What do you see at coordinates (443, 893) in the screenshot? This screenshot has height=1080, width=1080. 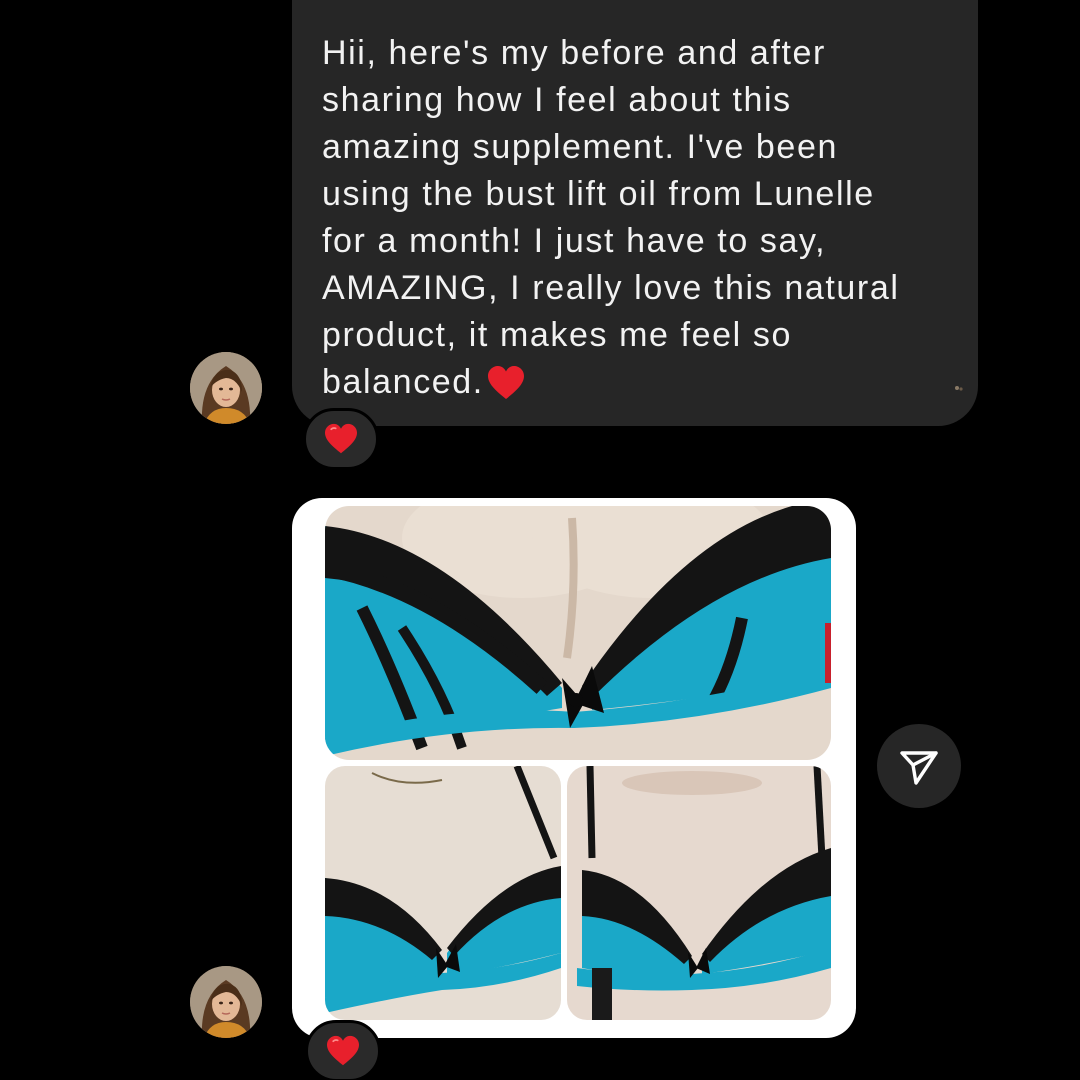 I see `before-photo-panel` at bounding box center [443, 893].